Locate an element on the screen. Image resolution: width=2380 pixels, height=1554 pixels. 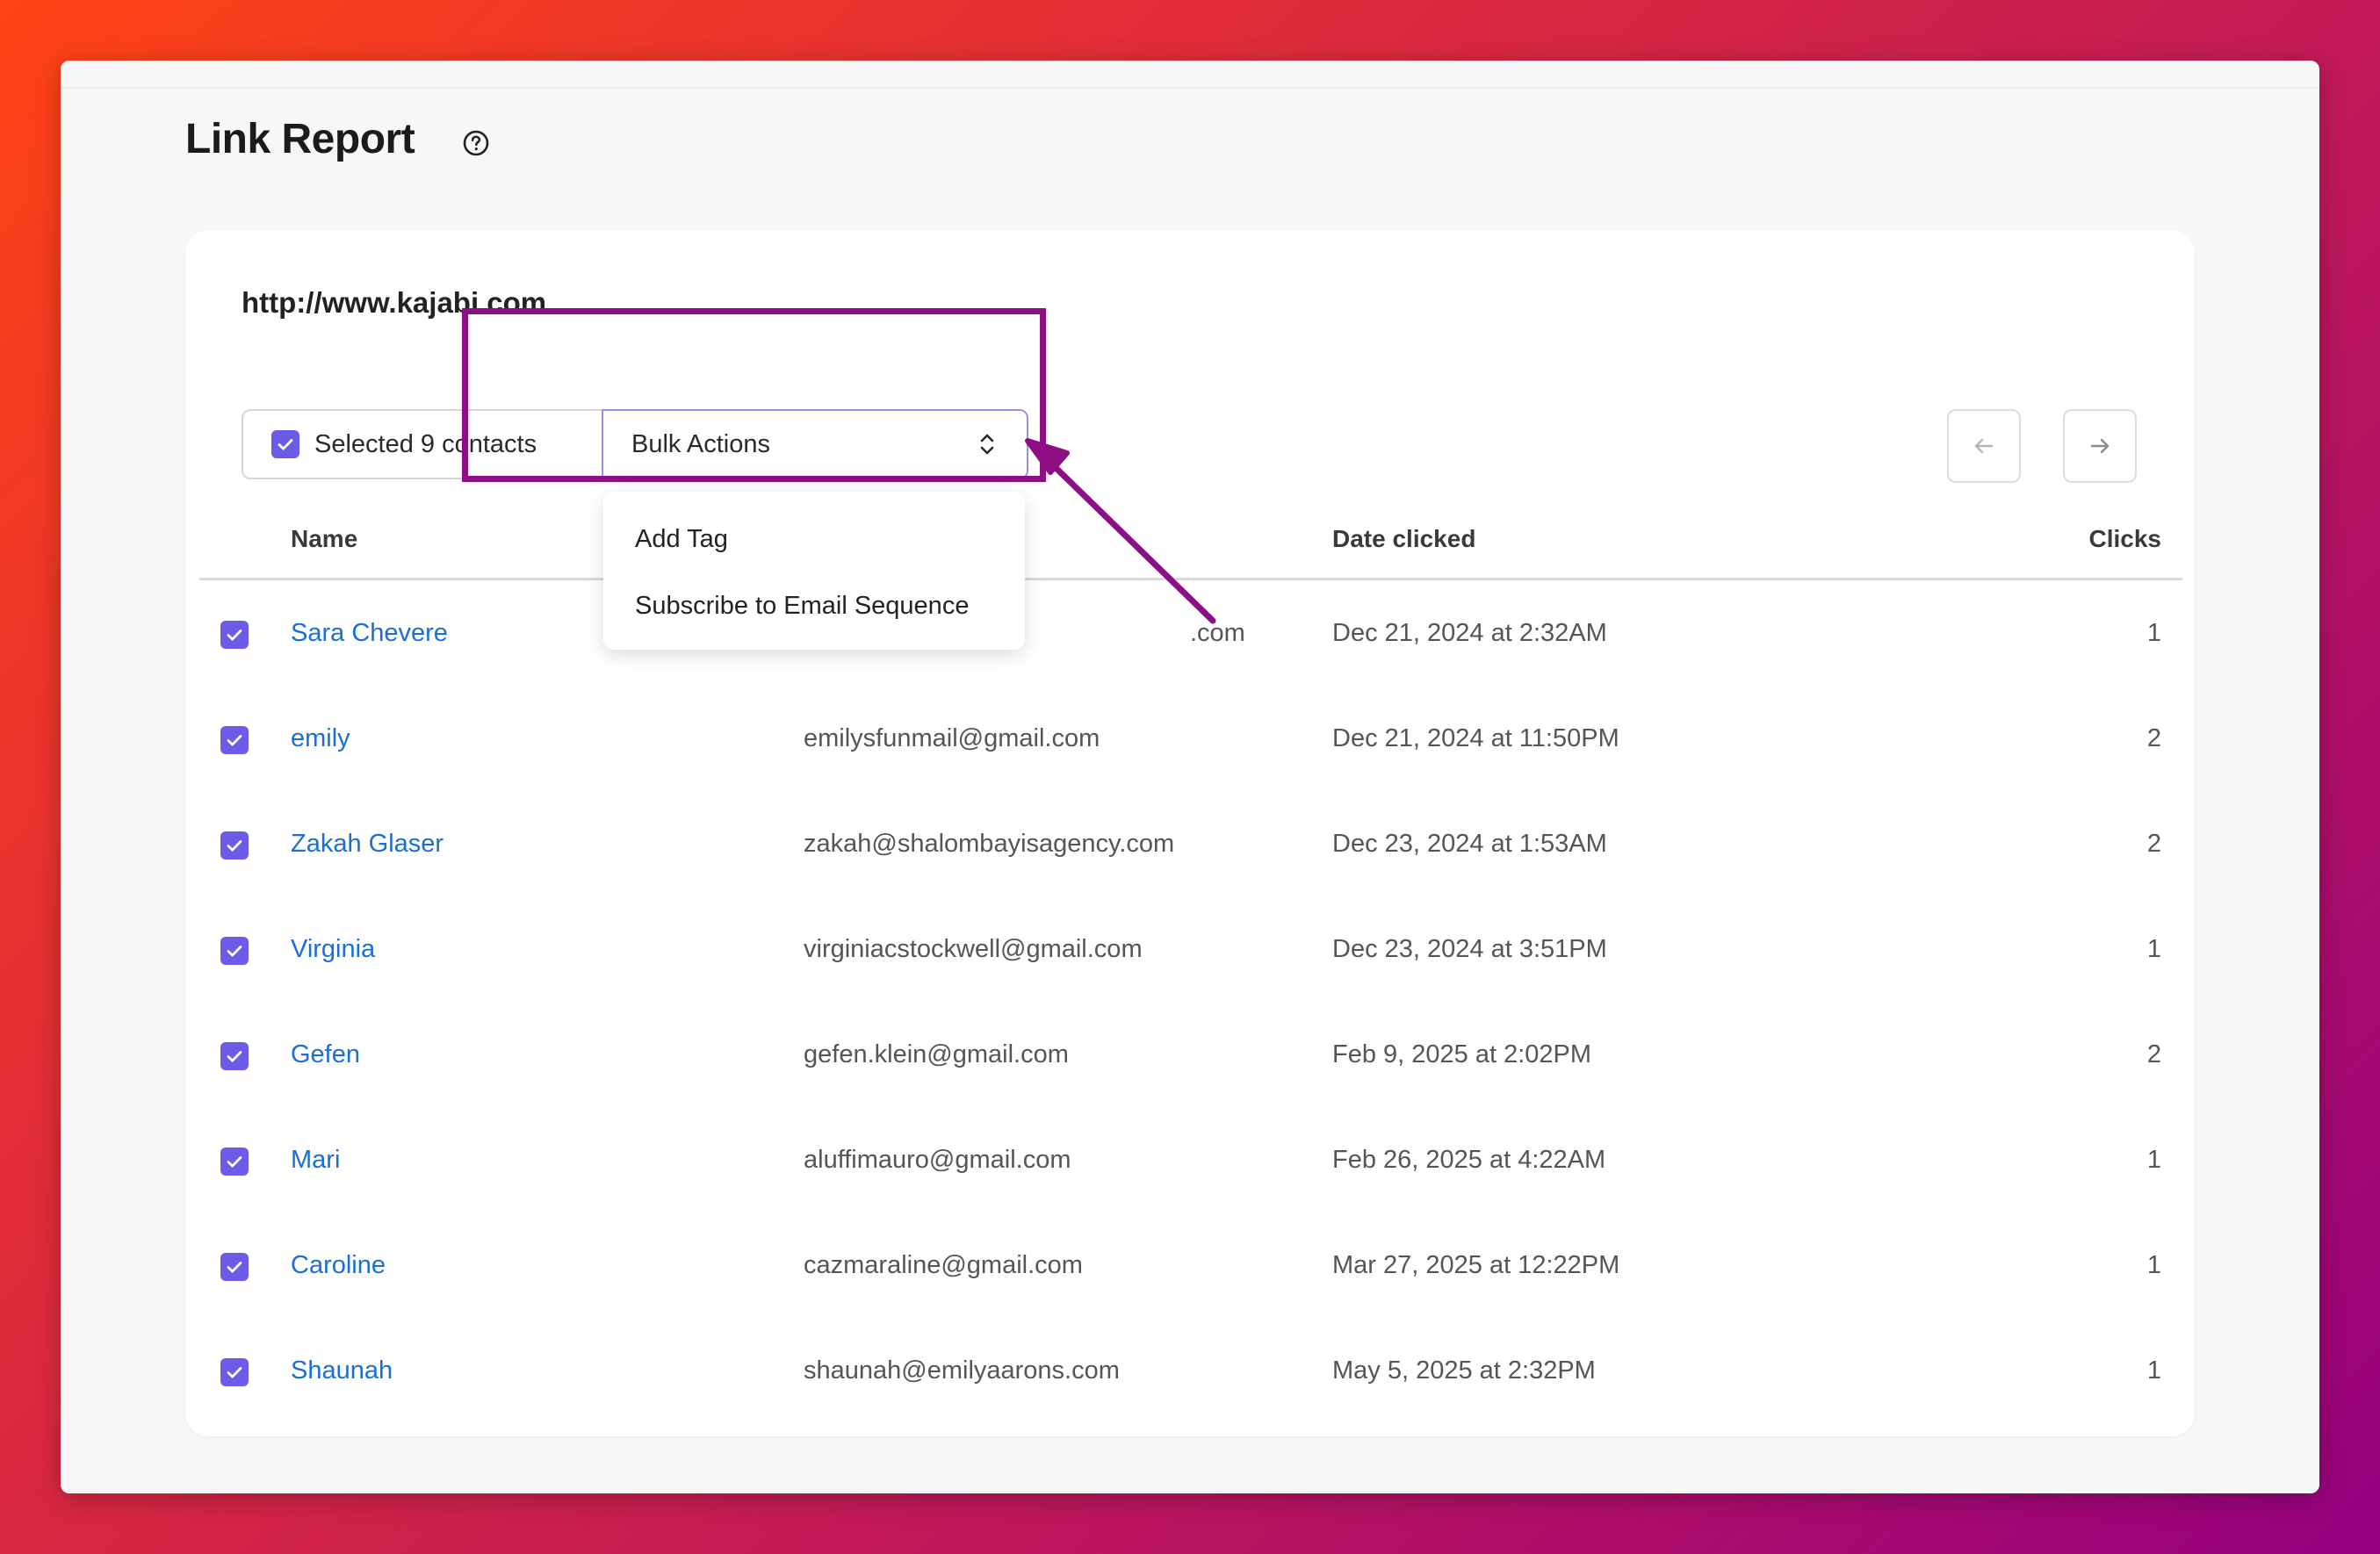
contact-email: emilysfunmail@gmail.com is located at coordinates (952, 738).